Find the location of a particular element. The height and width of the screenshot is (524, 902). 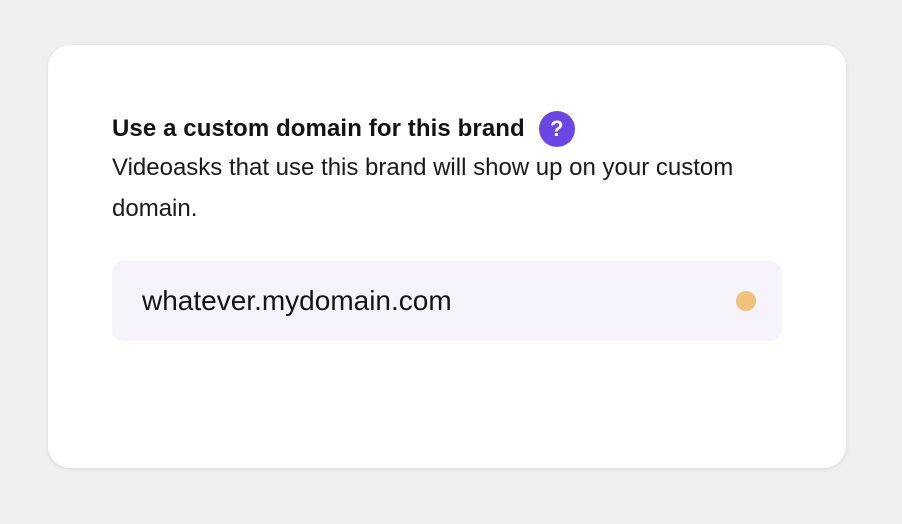

question-mark-icon: ? is located at coordinates (556, 129).